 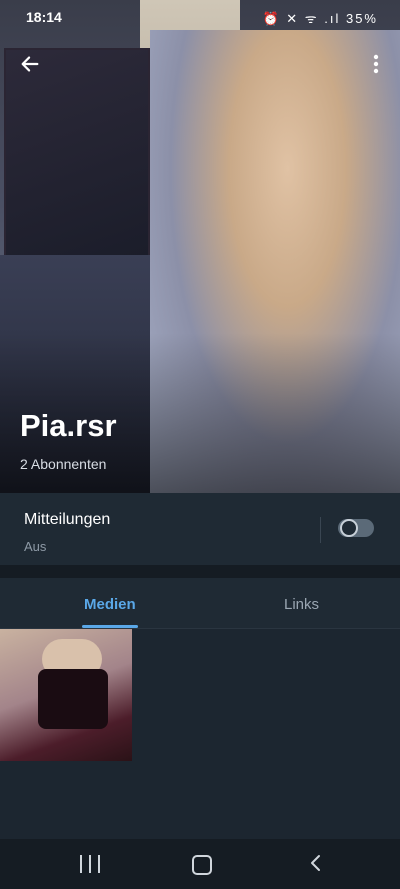 I want to click on section-gap, so click(x=200, y=571).